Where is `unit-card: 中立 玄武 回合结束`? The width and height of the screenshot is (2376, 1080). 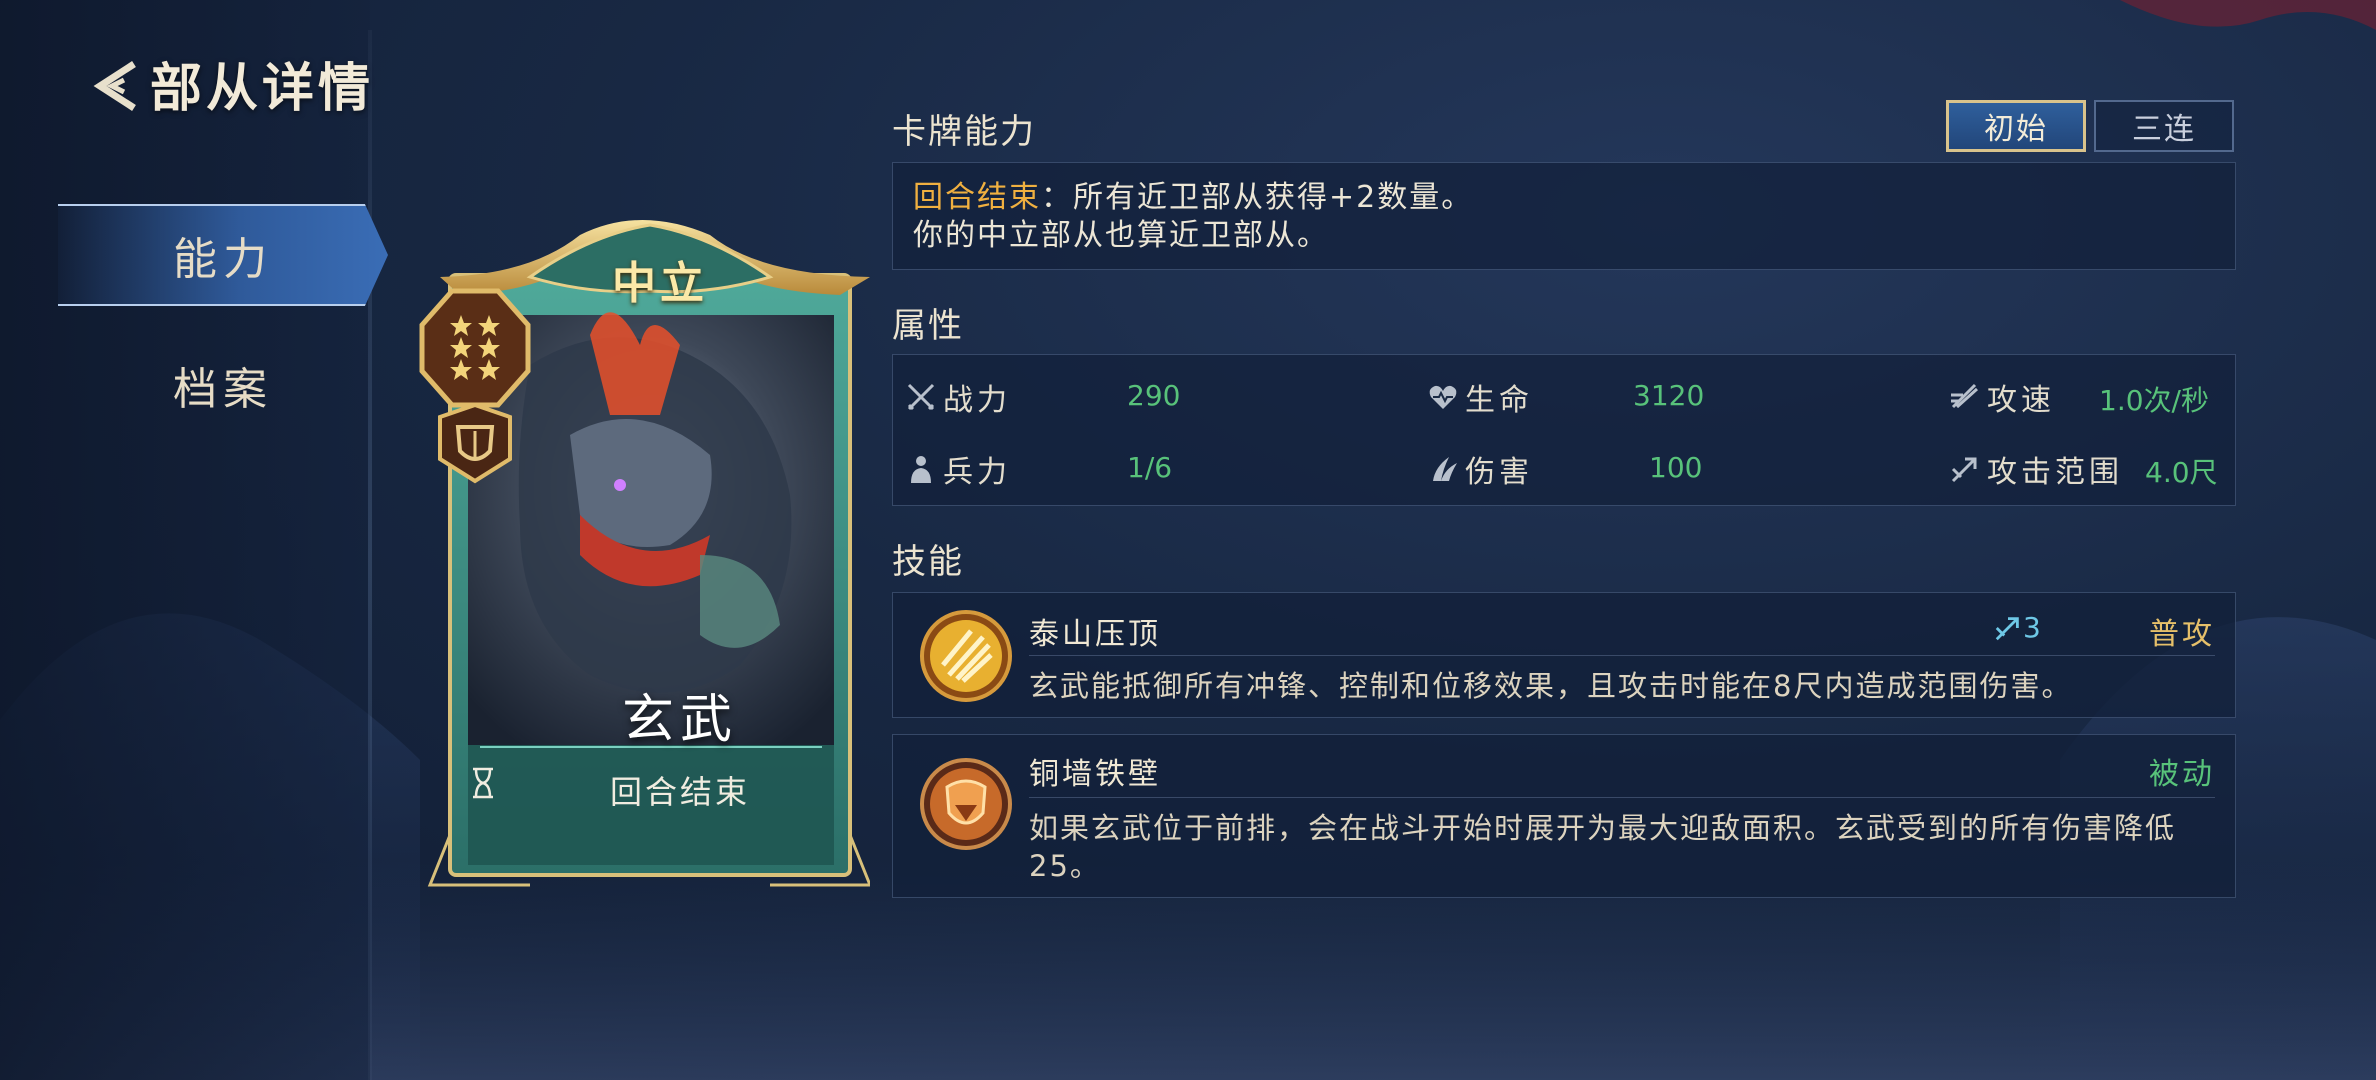
unit-card: 中立 玄武 回合结束 is located at coordinates (640, 545).